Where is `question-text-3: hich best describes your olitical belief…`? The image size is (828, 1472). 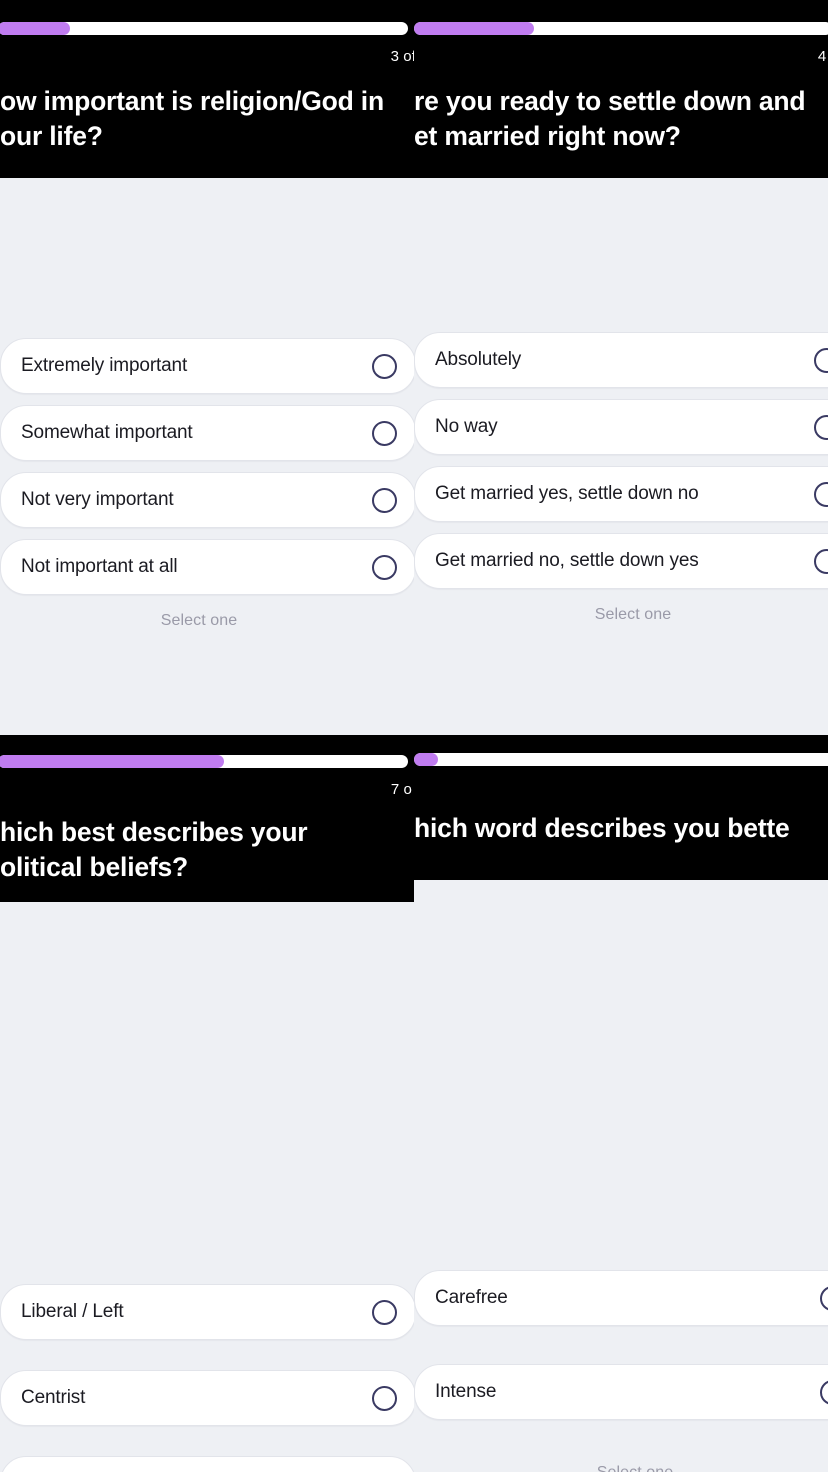
question-text-3: hich best describes your olitical belief… is located at coordinates (154, 850).